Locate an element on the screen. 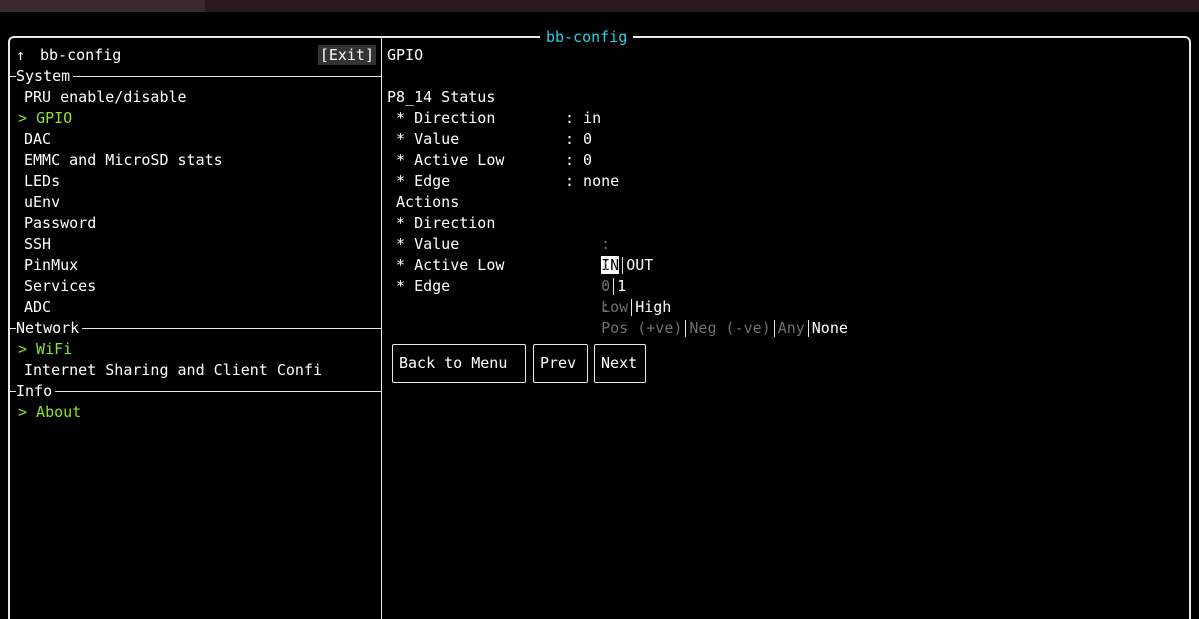  menu-item-pru: PRU enable/disable is located at coordinates (105, 97).